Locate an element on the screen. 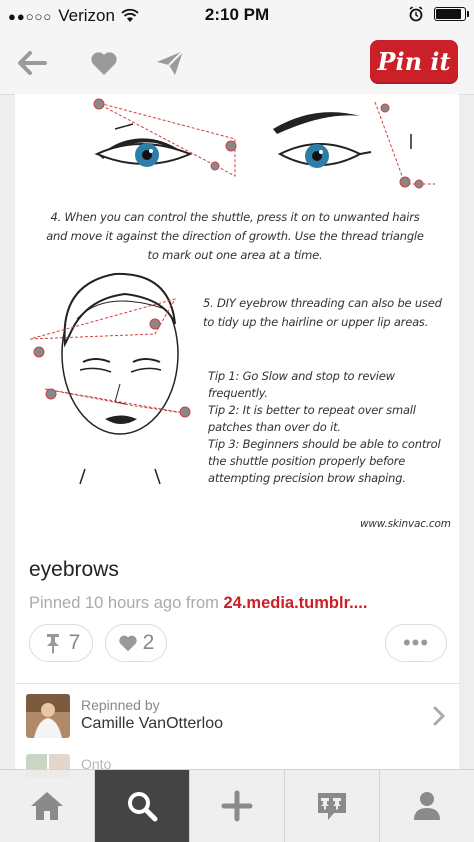 This screenshot has width=474, height=842. plus-icon is located at coordinates (237, 806).